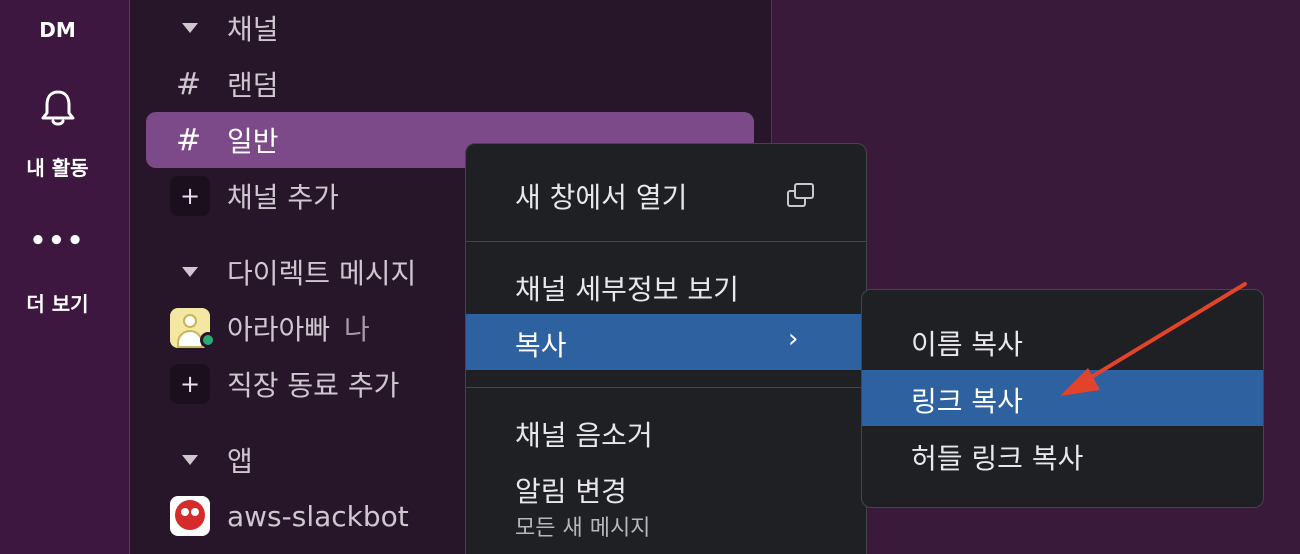 The height and width of the screenshot is (554, 1300). Describe the element at coordinates (313, 385) in the screenshot. I see `add-coworker-label: 직장 동료 추가` at that location.